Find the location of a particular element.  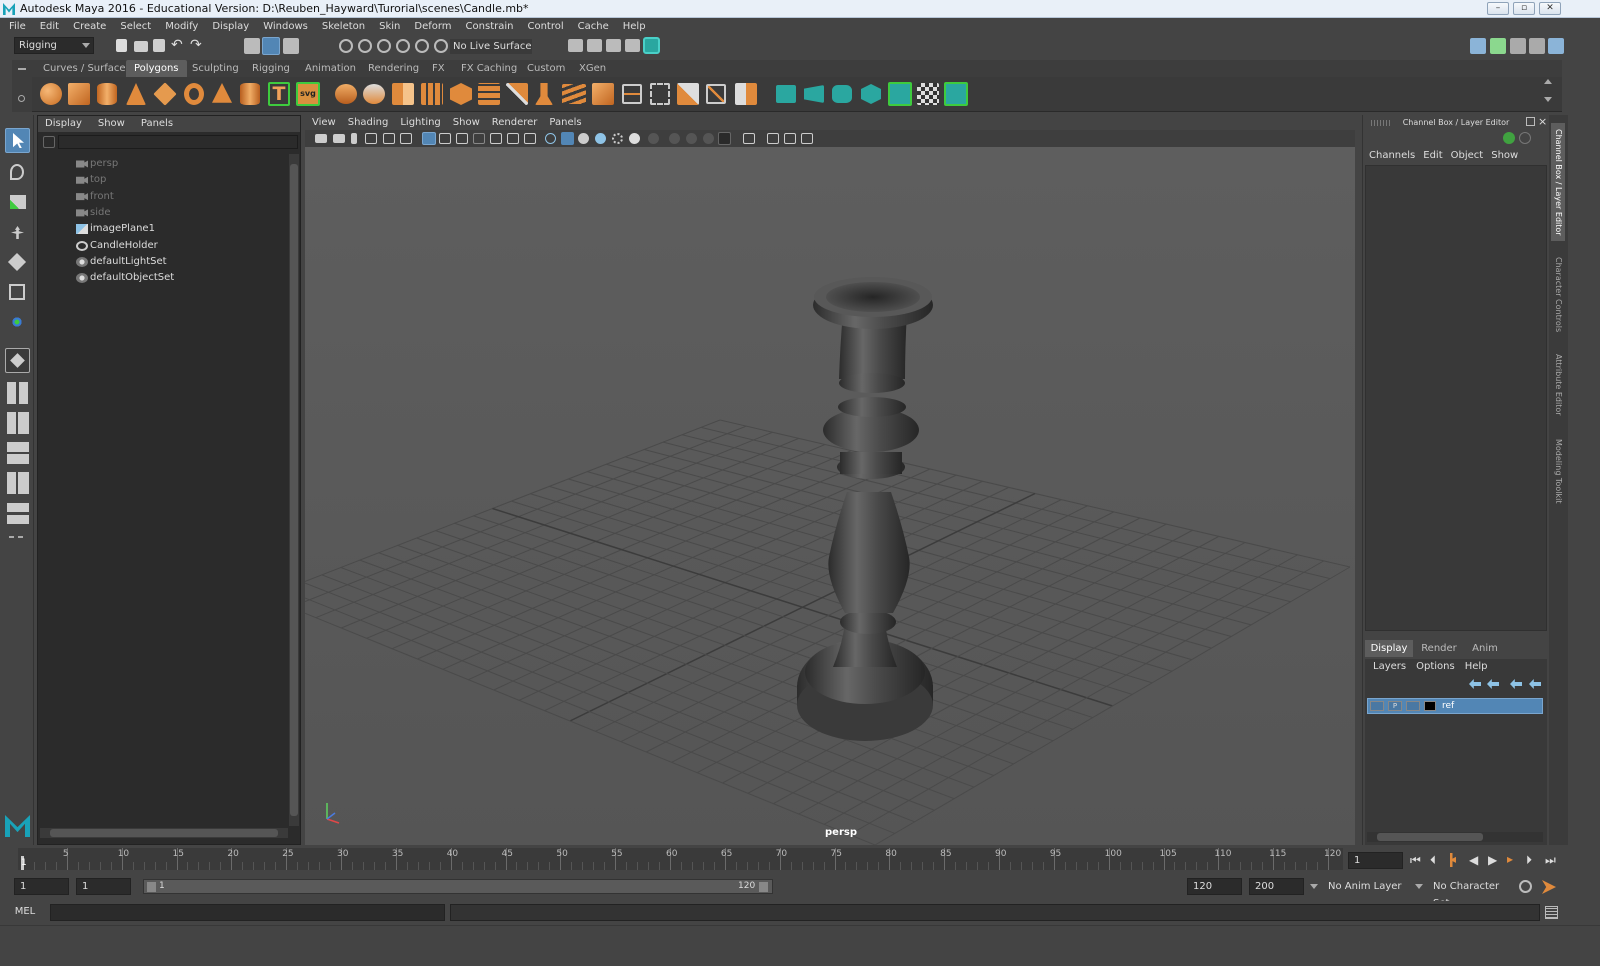

poly-cube-icon is located at coordinates (79, 94).